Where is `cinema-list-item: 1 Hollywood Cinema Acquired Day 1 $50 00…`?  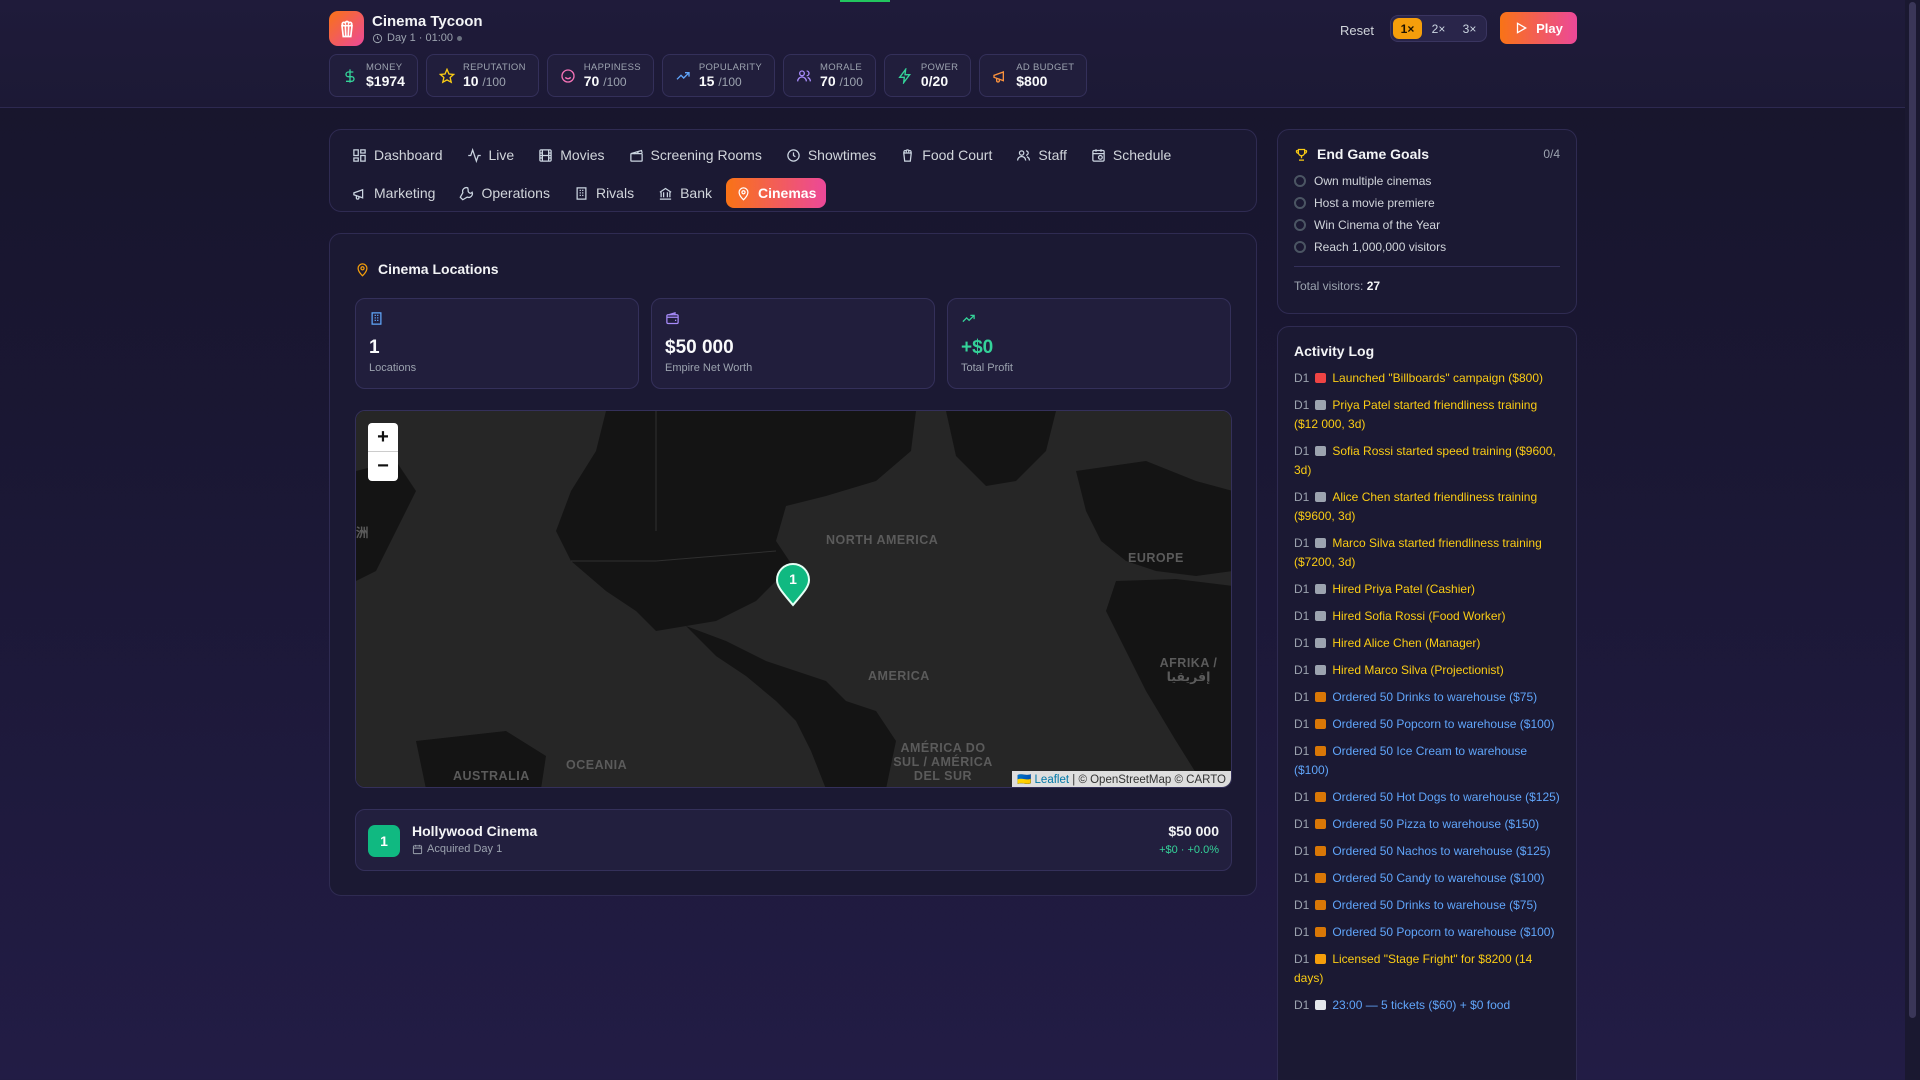
cinema-list-item: 1 Hollywood Cinema Acquired Day 1 $50 00… is located at coordinates (793, 840).